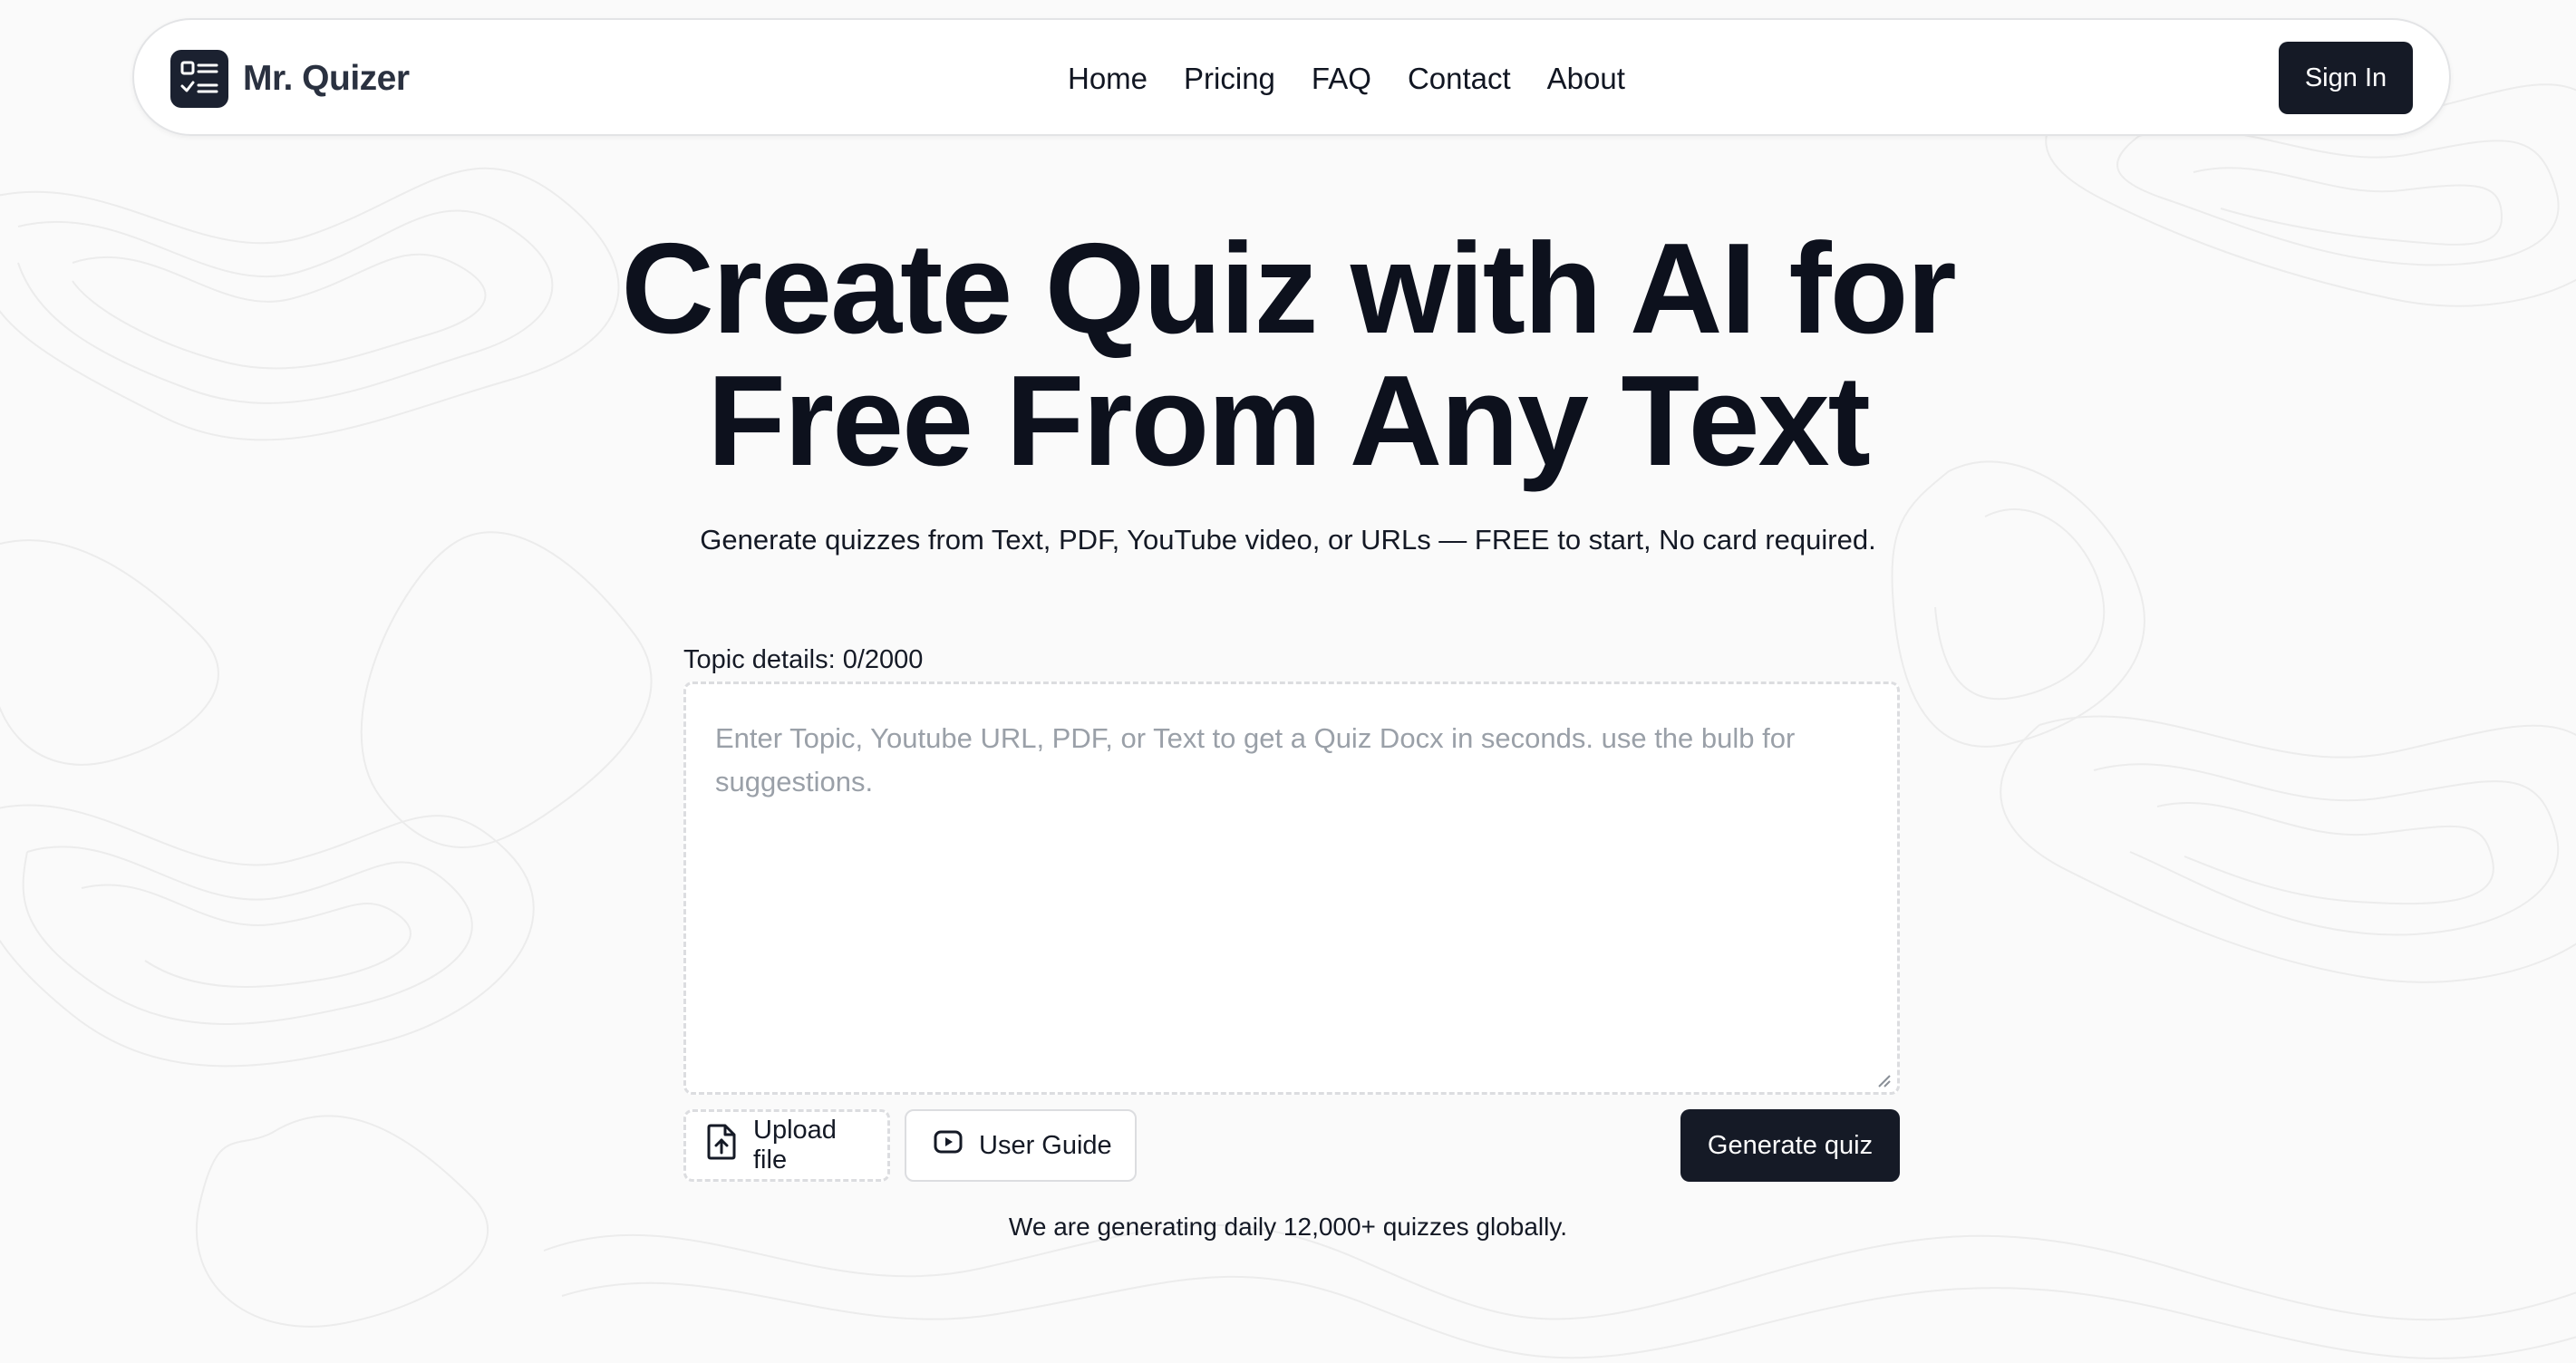  I want to click on brand-name: Mr. Quizer, so click(326, 78).